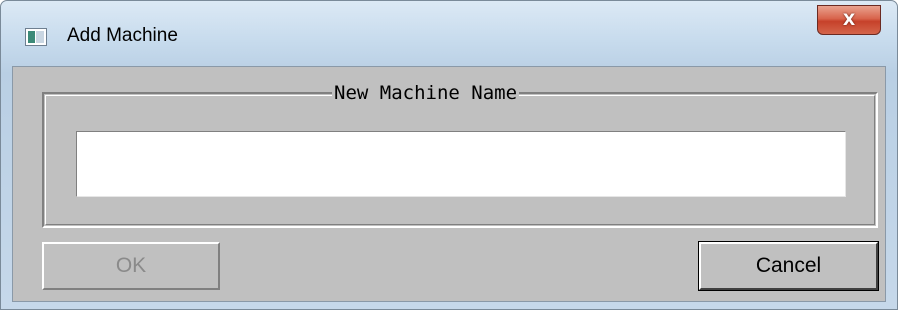 The width and height of the screenshot is (900, 312). Describe the element at coordinates (36, 37) in the screenshot. I see `app-window-icon` at that location.